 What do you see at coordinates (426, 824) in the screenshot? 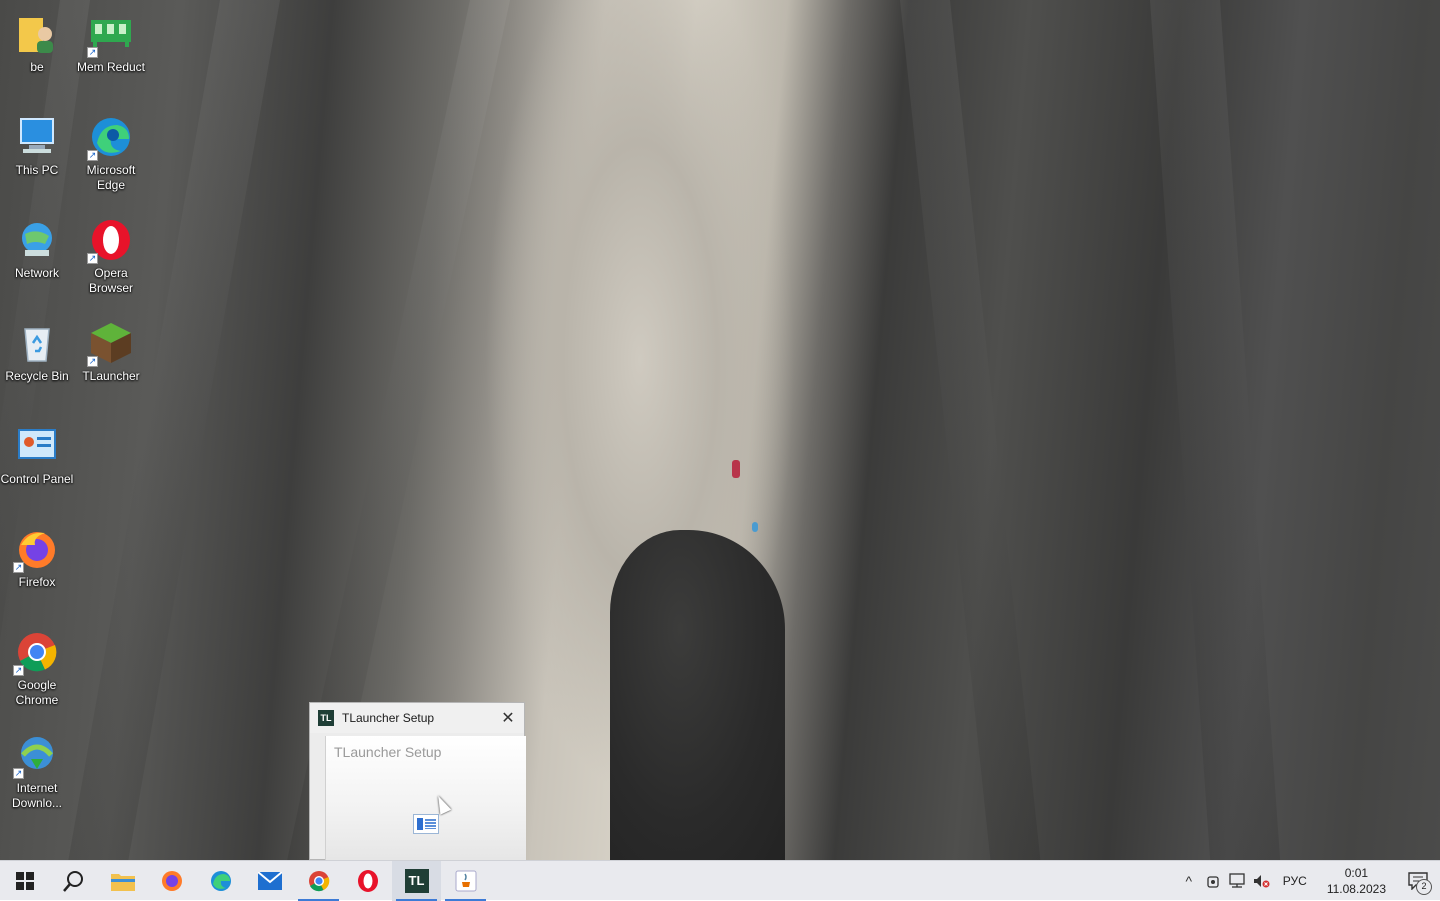
I see `installer-icon` at bounding box center [426, 824].